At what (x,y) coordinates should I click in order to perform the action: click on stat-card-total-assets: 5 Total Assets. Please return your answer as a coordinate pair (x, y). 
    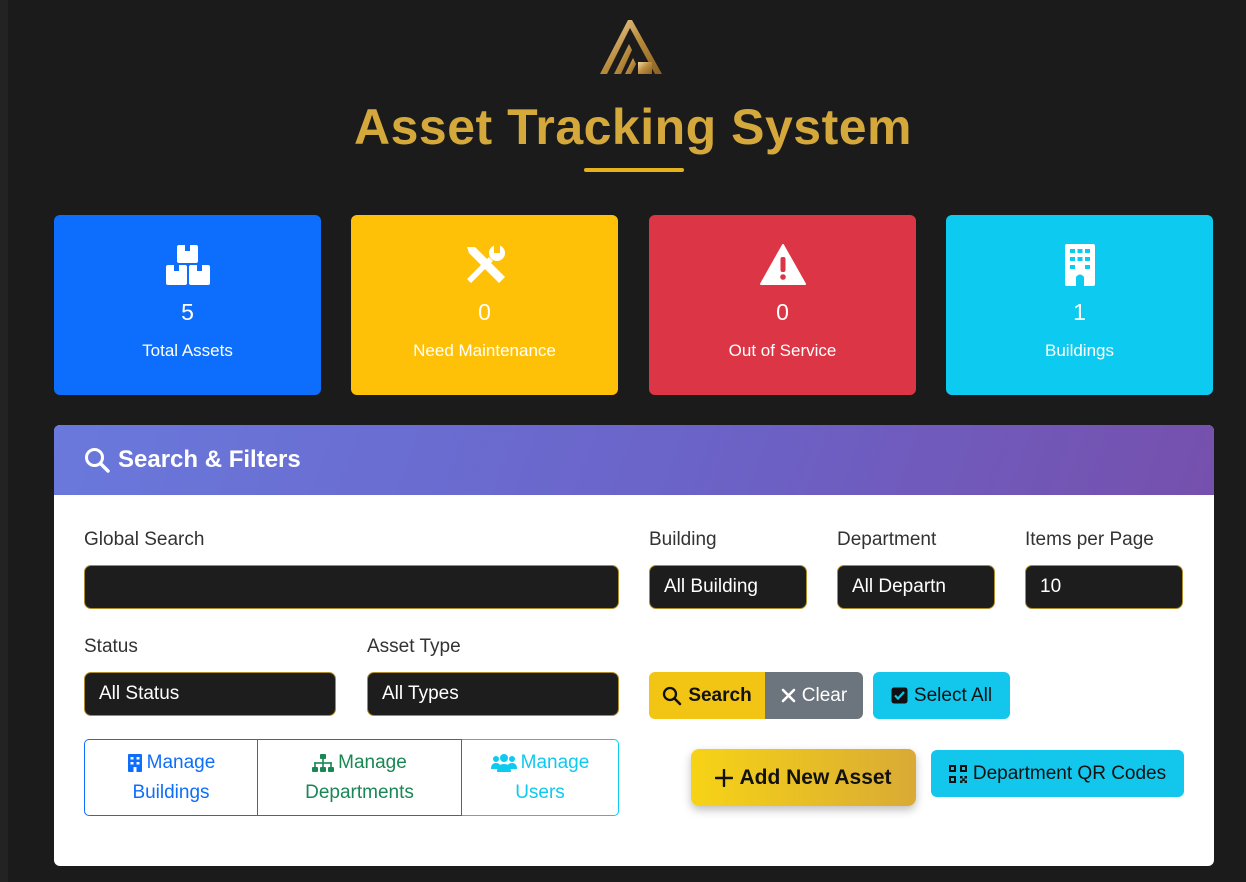
    Looking at the image, I should click on (187, 305).